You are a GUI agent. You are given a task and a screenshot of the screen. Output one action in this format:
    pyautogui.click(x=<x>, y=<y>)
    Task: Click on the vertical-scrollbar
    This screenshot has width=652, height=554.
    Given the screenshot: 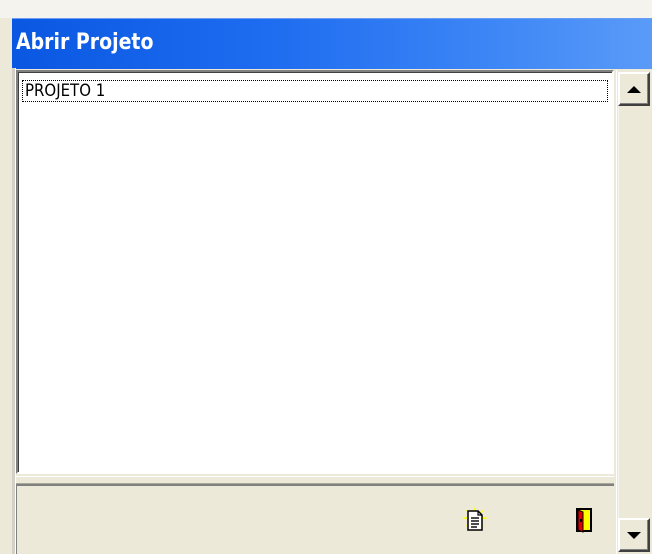 What is the action you would take?
    pyautogui.click(x=634, y=312)
    